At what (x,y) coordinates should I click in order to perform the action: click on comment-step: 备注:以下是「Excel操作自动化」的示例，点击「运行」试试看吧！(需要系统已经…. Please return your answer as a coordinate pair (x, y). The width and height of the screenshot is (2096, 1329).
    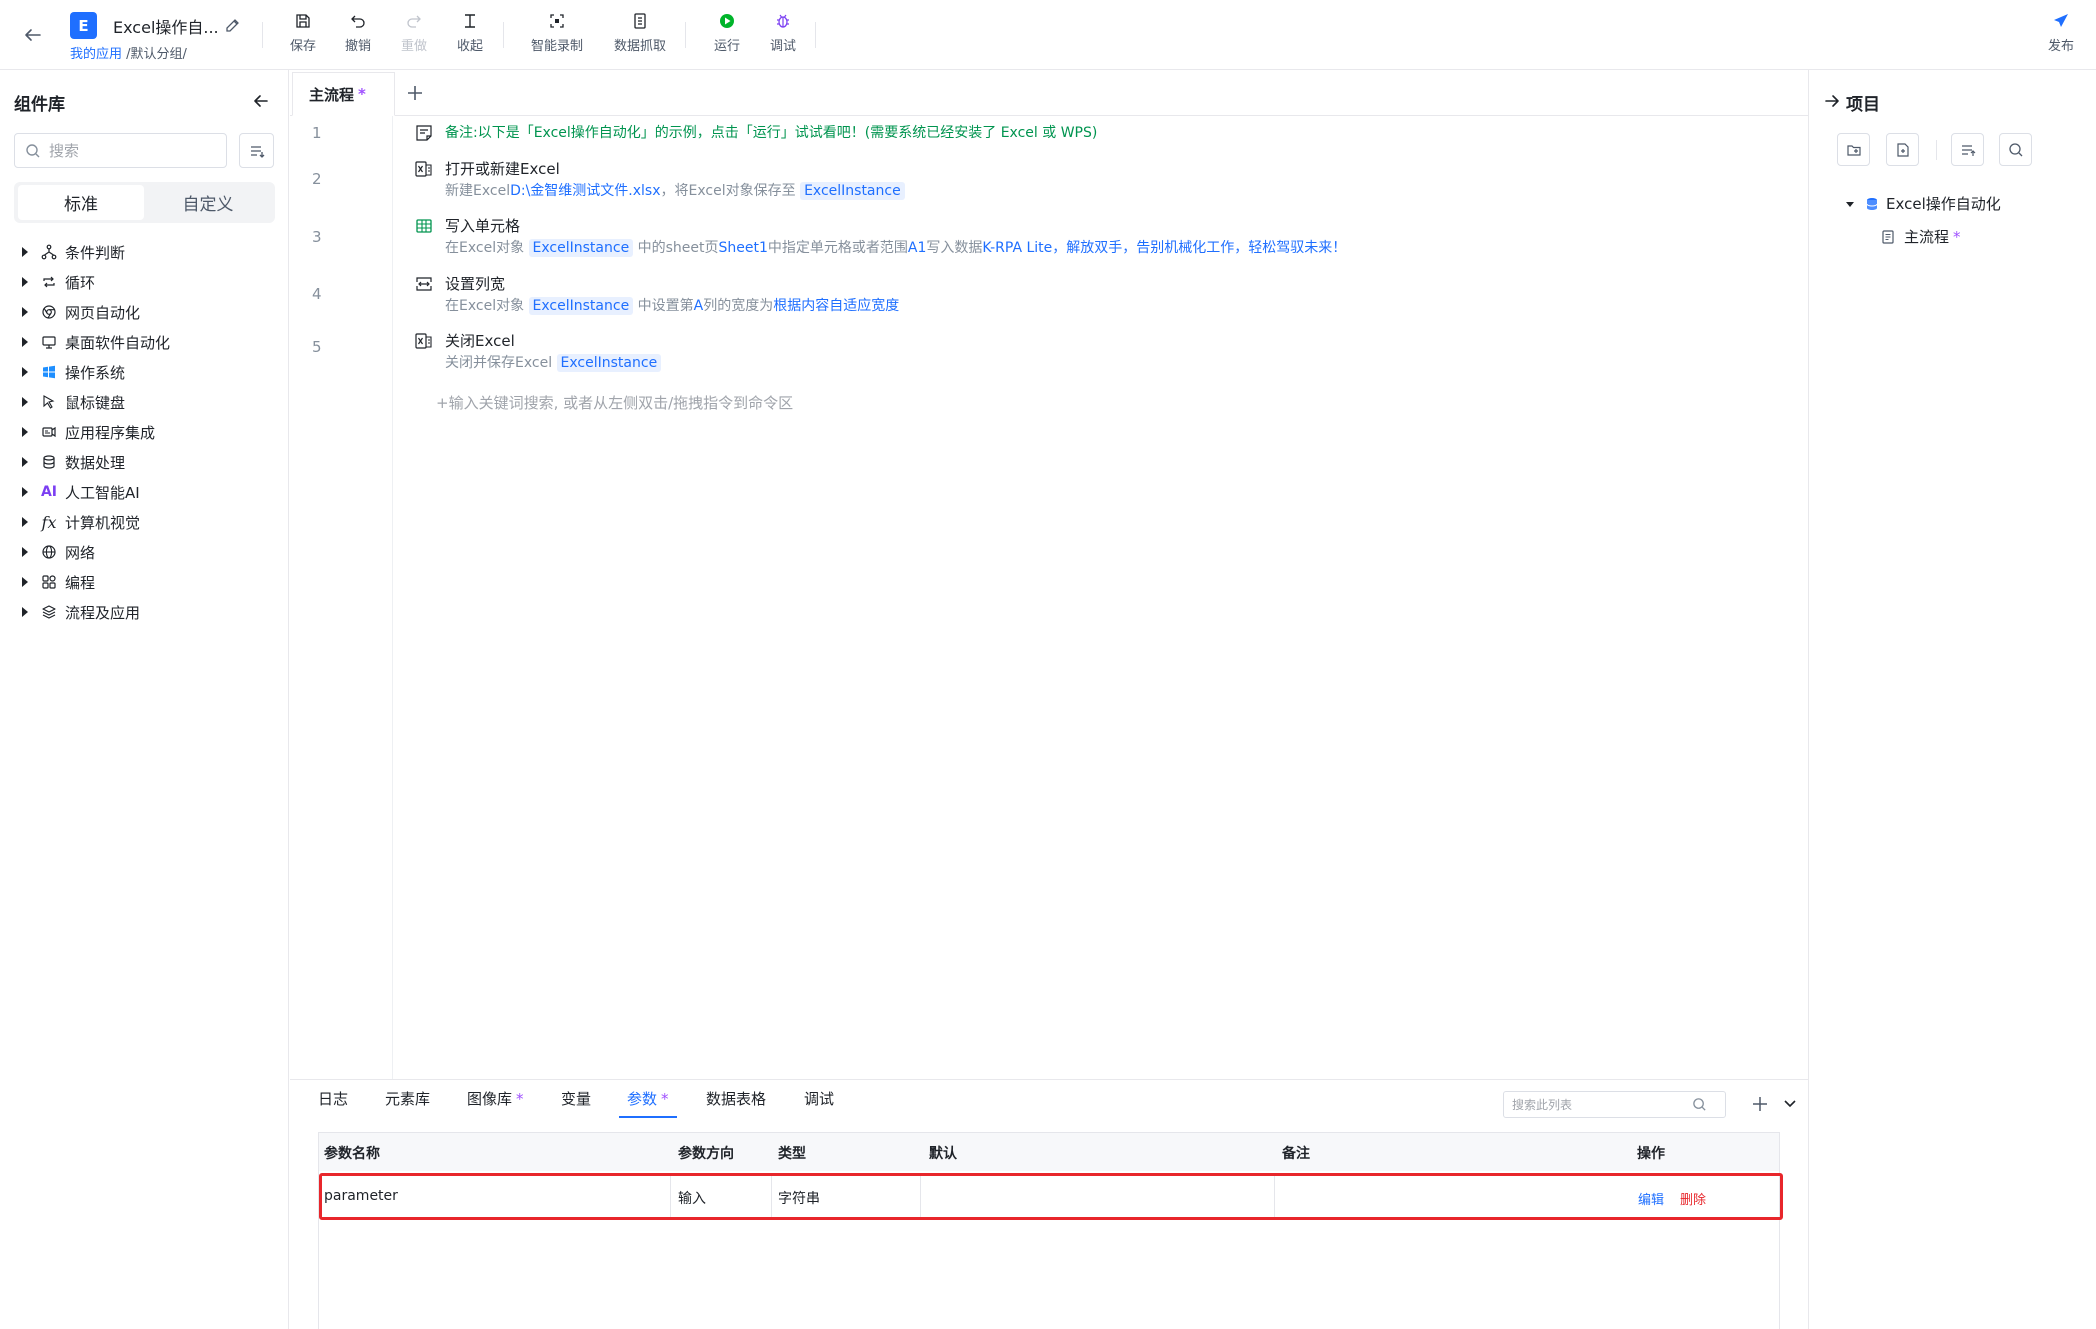
    Looking at the image, I should click on (771, 132).